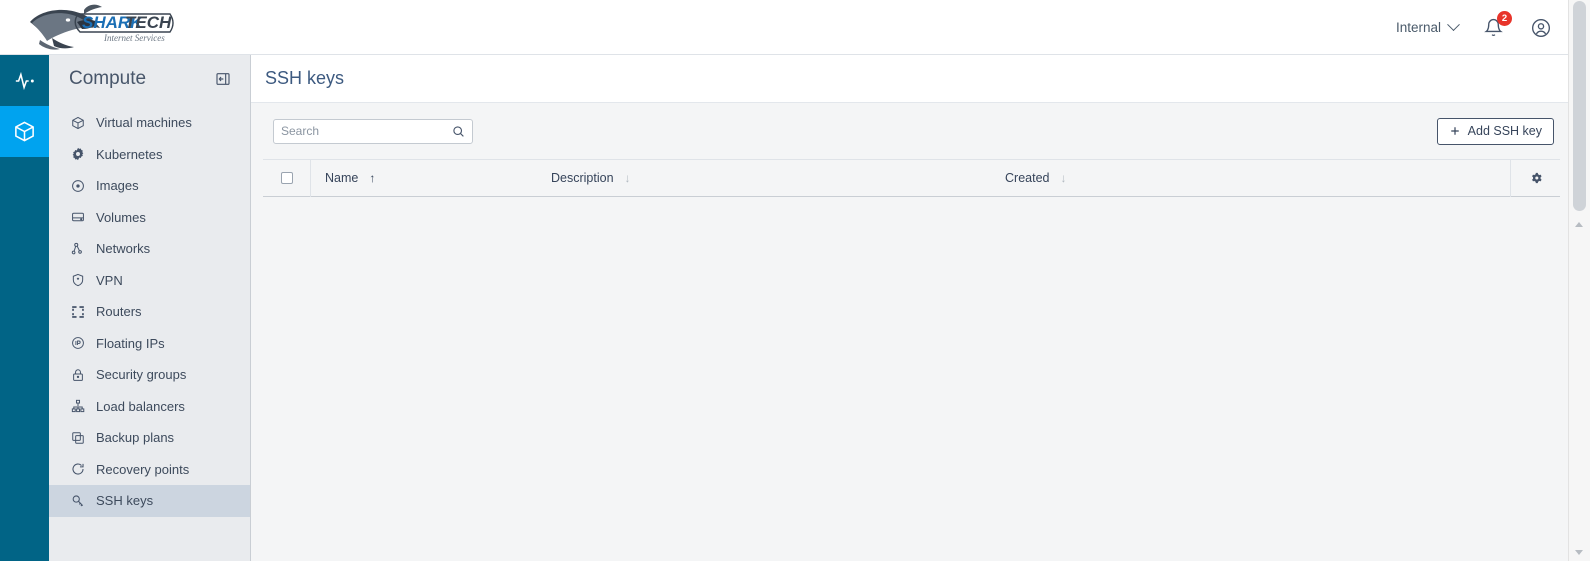  Describe the element at coordinates (784, 27) in the screenshot. I see `top-header: SHARK TECH Internet Services Internal 2` at that location.